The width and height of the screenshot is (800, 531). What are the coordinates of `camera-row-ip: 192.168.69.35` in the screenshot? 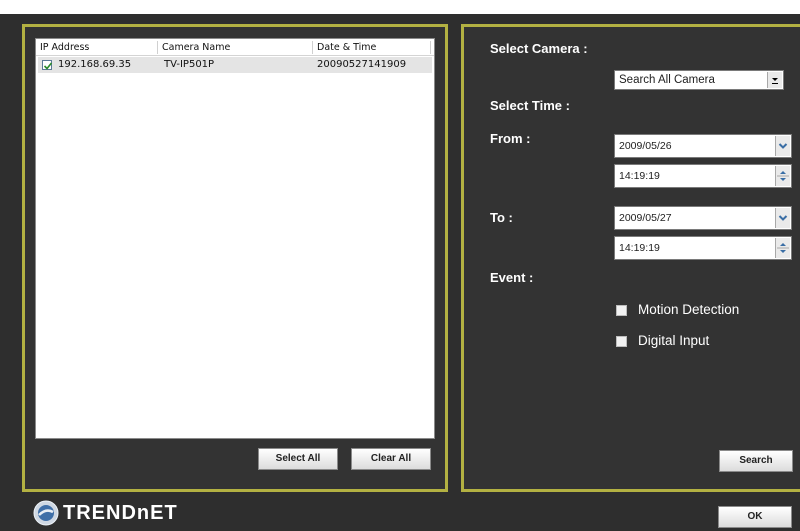 It's located at (95, 64).